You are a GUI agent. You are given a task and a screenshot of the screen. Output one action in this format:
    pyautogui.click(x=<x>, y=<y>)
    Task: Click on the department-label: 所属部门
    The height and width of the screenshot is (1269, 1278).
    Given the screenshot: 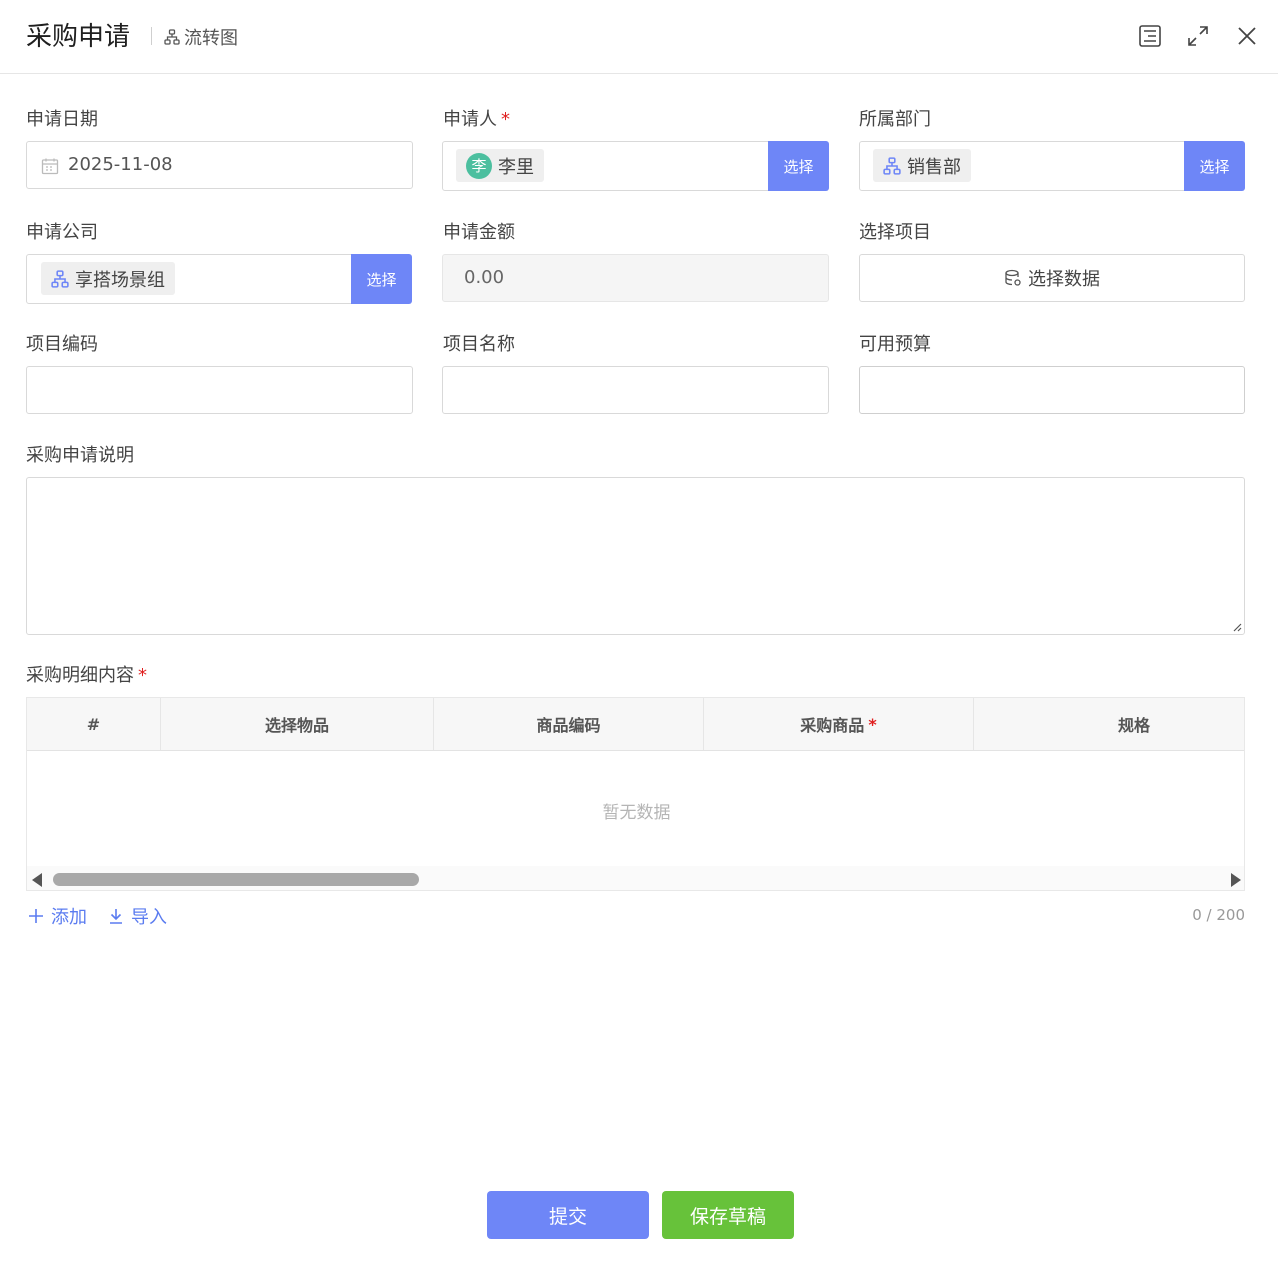 What is the action you would take?
    pyautogui.click(x=895, y=119)
    